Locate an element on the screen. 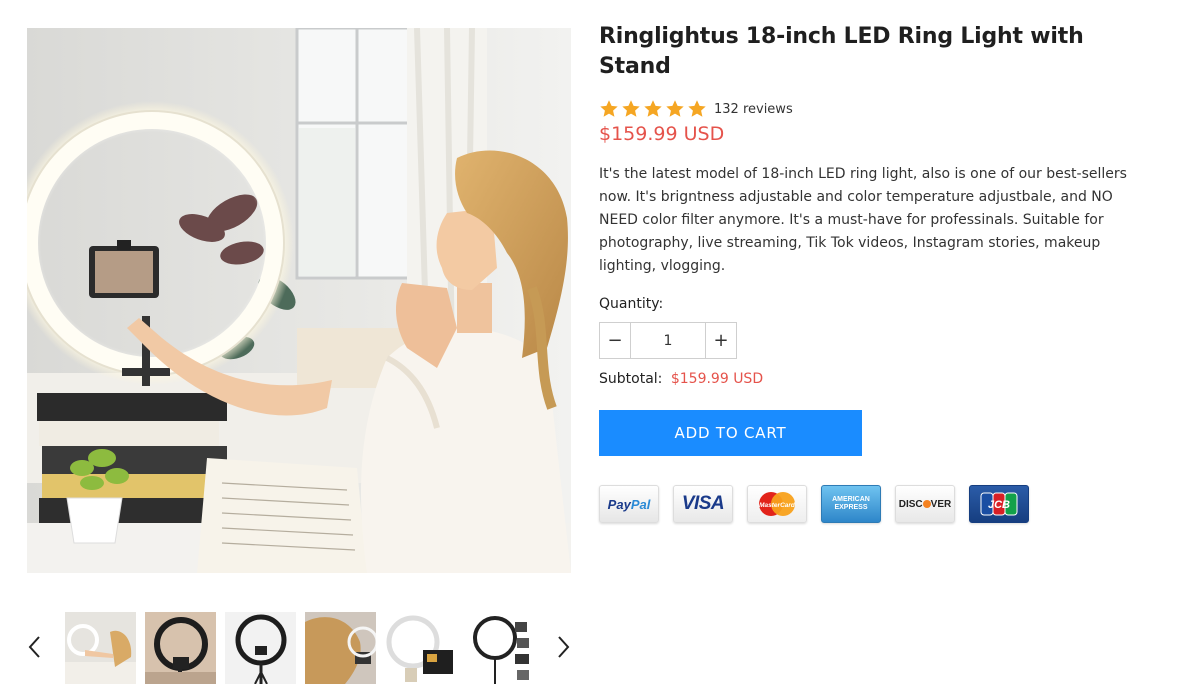  subtotal-value: $159.99 USD is located at coordinates (717, 379).